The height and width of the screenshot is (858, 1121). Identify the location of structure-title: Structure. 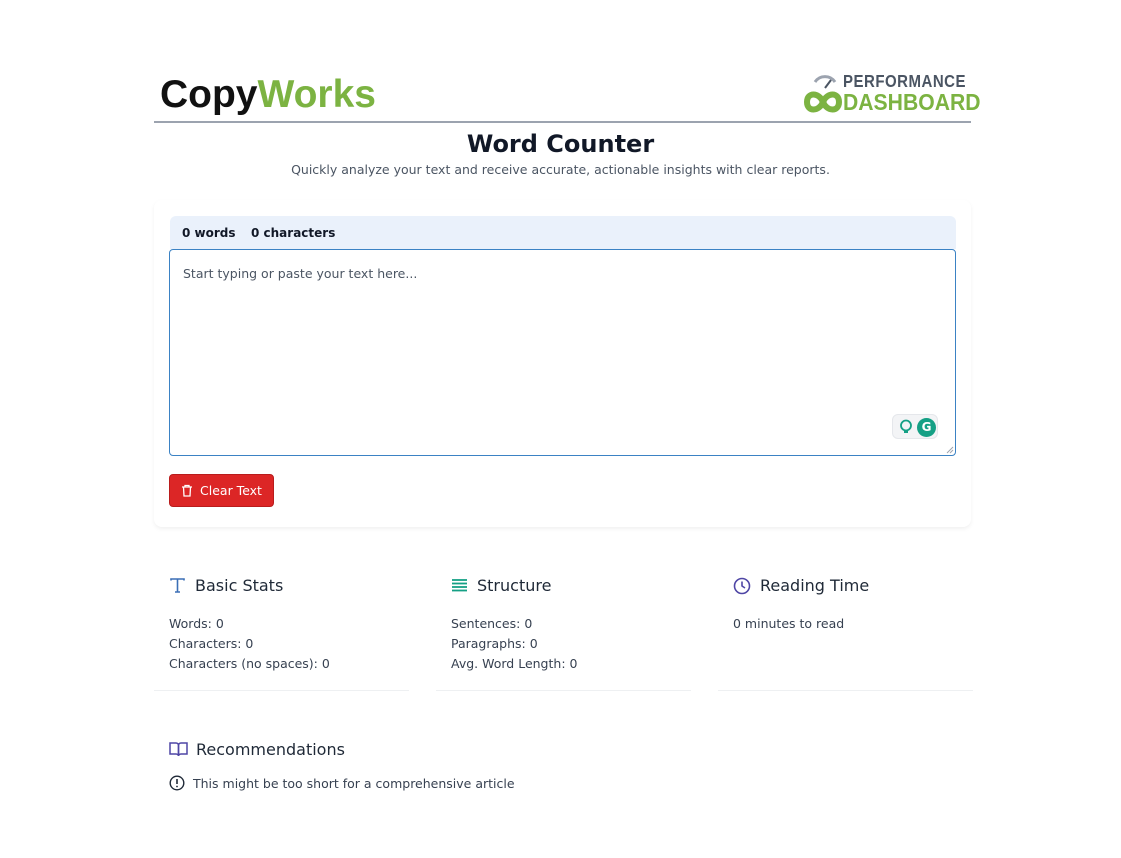
(514, 585).